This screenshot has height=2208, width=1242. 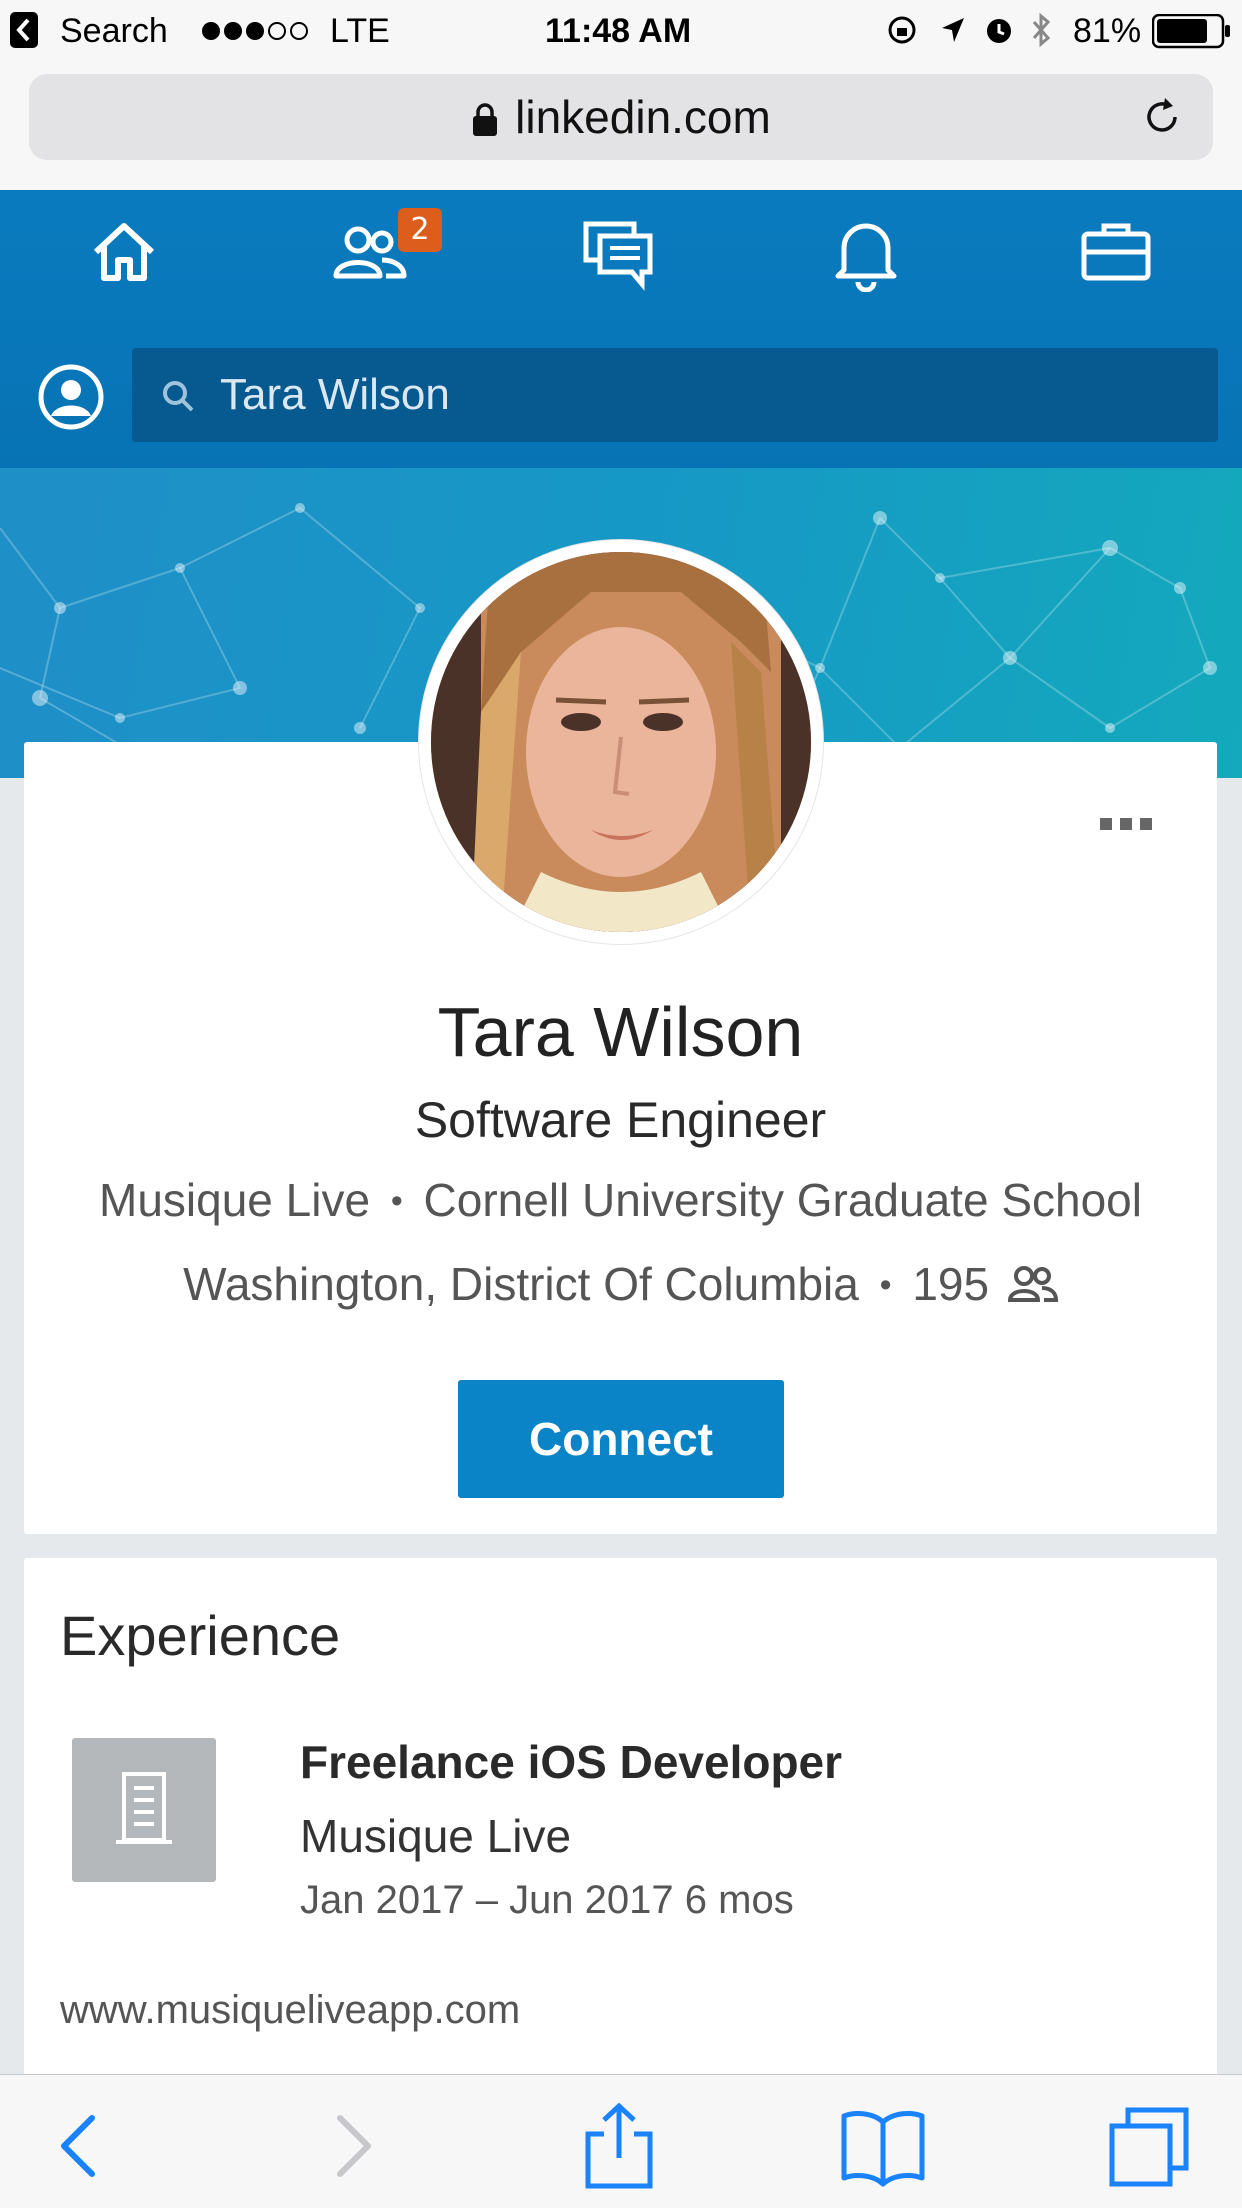 I want to click on bookmarks-icon, so click(x=883, y=2147).